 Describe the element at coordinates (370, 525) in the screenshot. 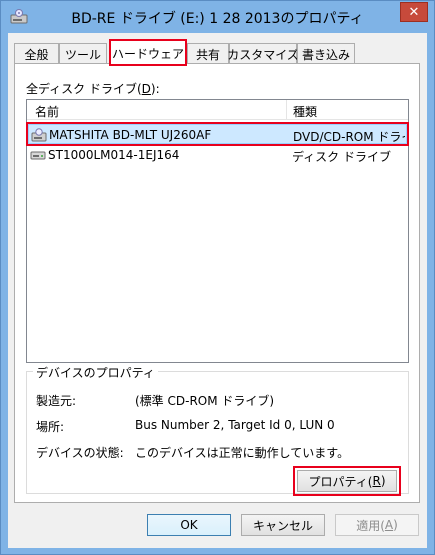

I see `button-text: 適用(` at that location.